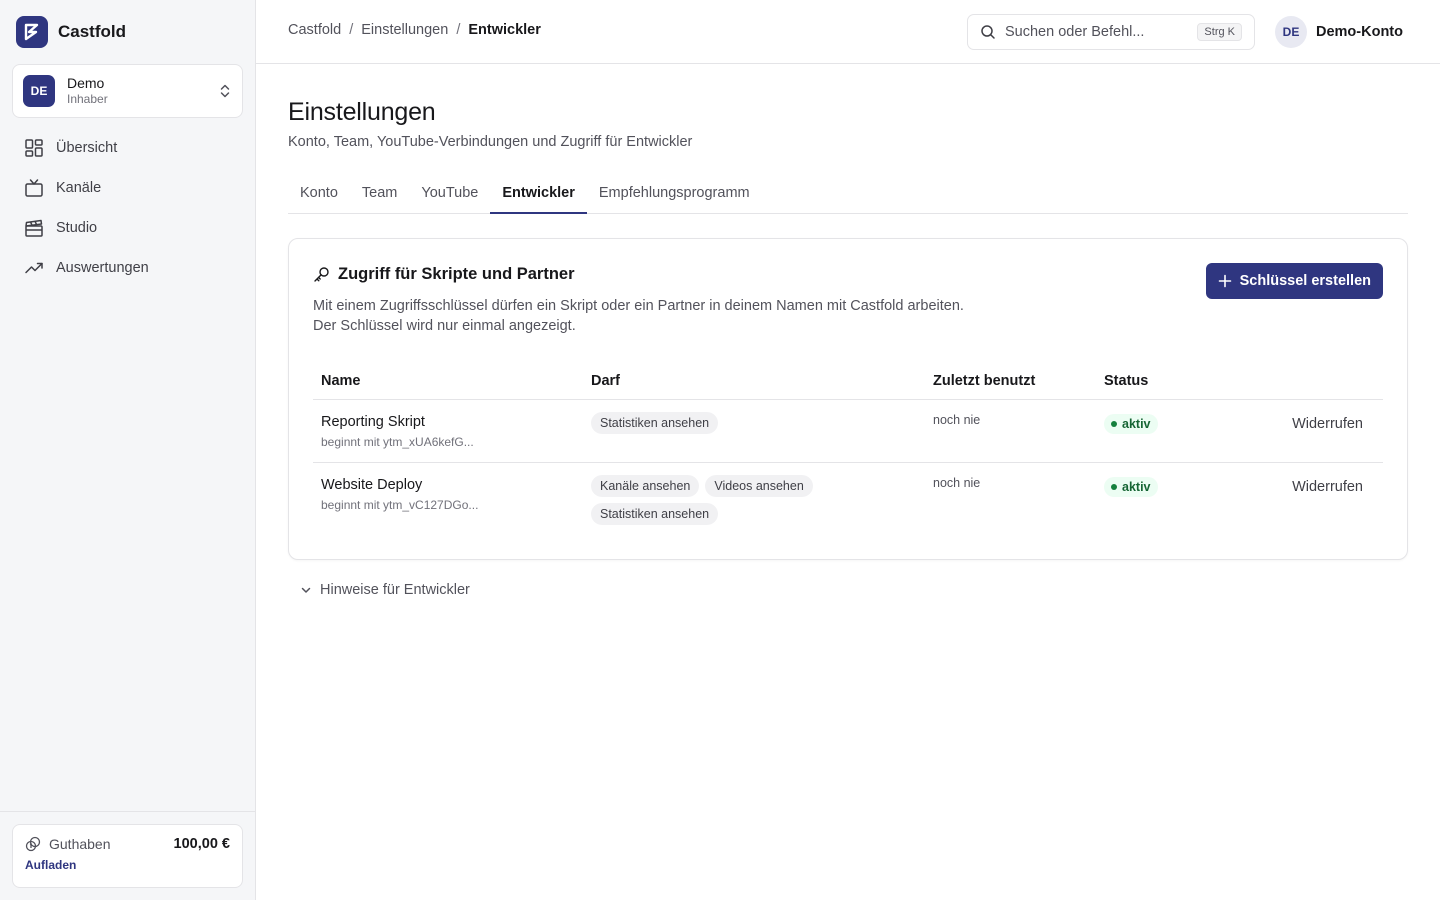 Image resolution: width=1440 pixels, height=900 pixels. Describe the element at coordinates (34, 228) in the screenshot. I see `clapperboard-icon` at that location.